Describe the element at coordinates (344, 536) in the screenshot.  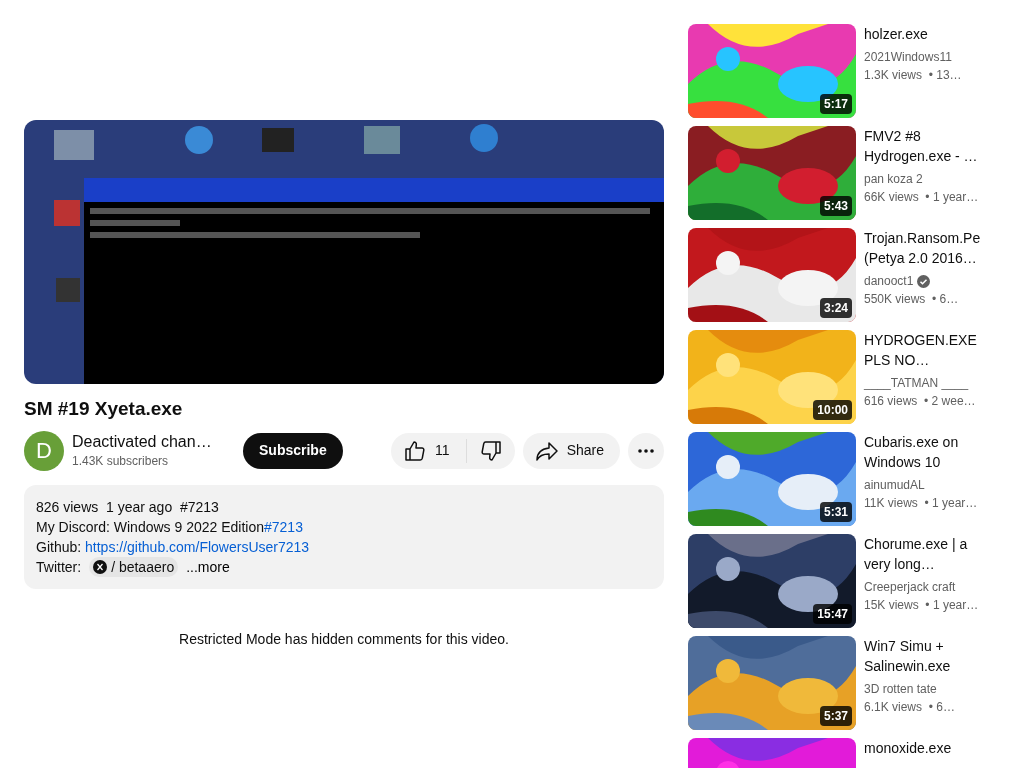
I see `description-panel: 826 views 1 year ago #7213 My Discord: Windows 9 2022 Edition#7213 Github: https://github.com/FlowersUser7213 Twitter: / betaaero ...more` at that location.